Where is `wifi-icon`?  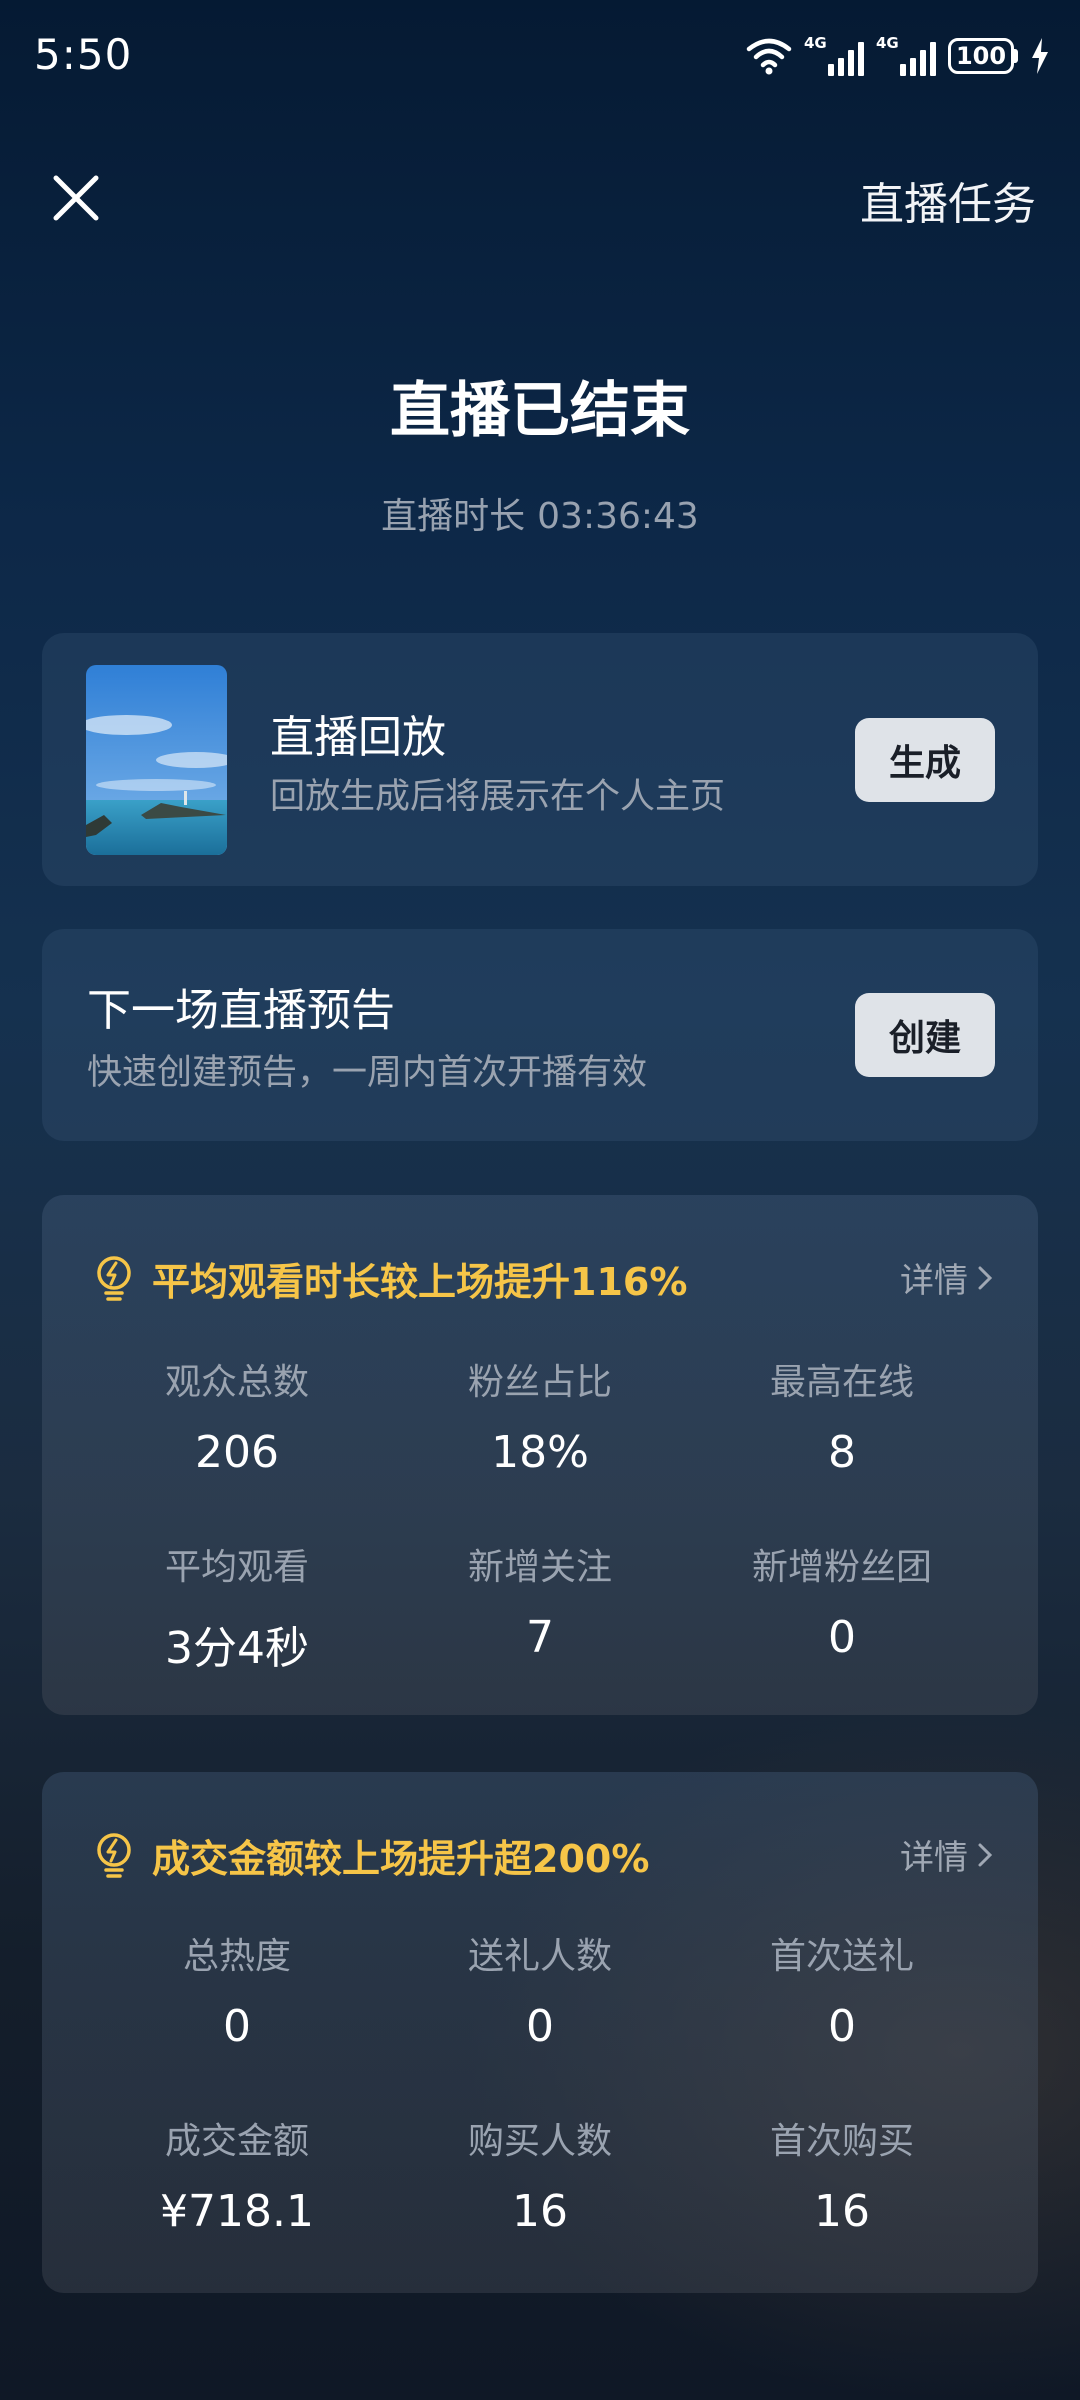 wifi-icon is located at coordinates (769, 56).